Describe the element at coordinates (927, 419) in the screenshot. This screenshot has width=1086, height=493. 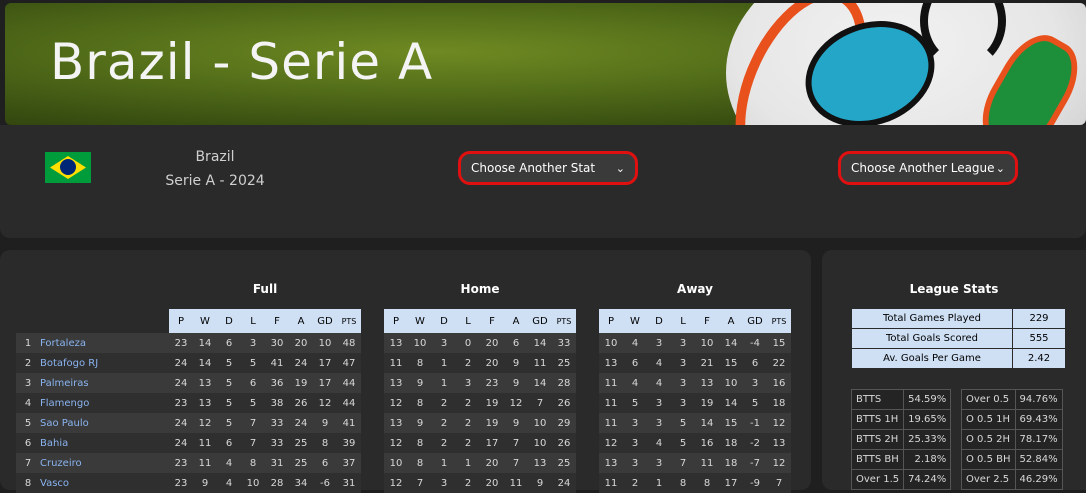
I see `stat-value: 19.65%` at that location.